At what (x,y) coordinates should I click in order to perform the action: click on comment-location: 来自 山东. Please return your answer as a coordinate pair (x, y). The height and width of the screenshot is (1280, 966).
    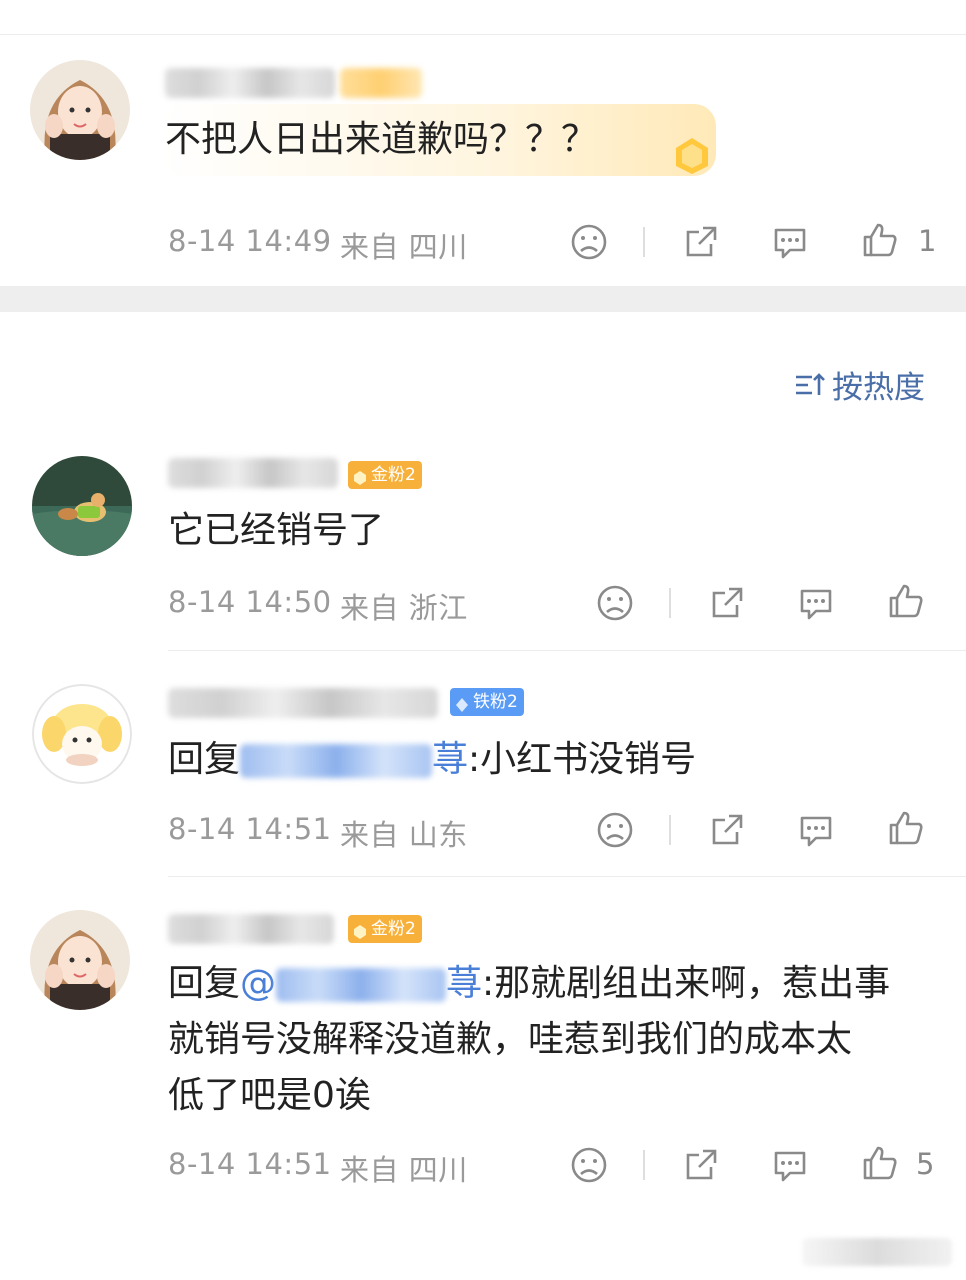
    Looking at the image, I should click on (404, 835).